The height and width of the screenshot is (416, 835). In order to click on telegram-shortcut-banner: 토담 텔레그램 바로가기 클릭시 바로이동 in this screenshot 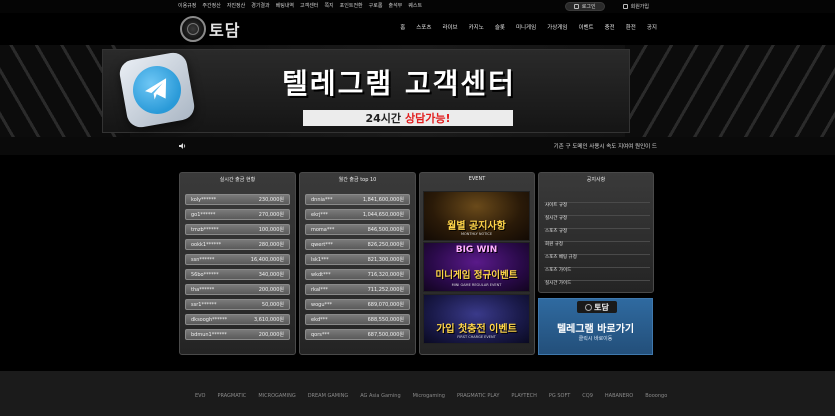, I will do `click(595, 326)`.